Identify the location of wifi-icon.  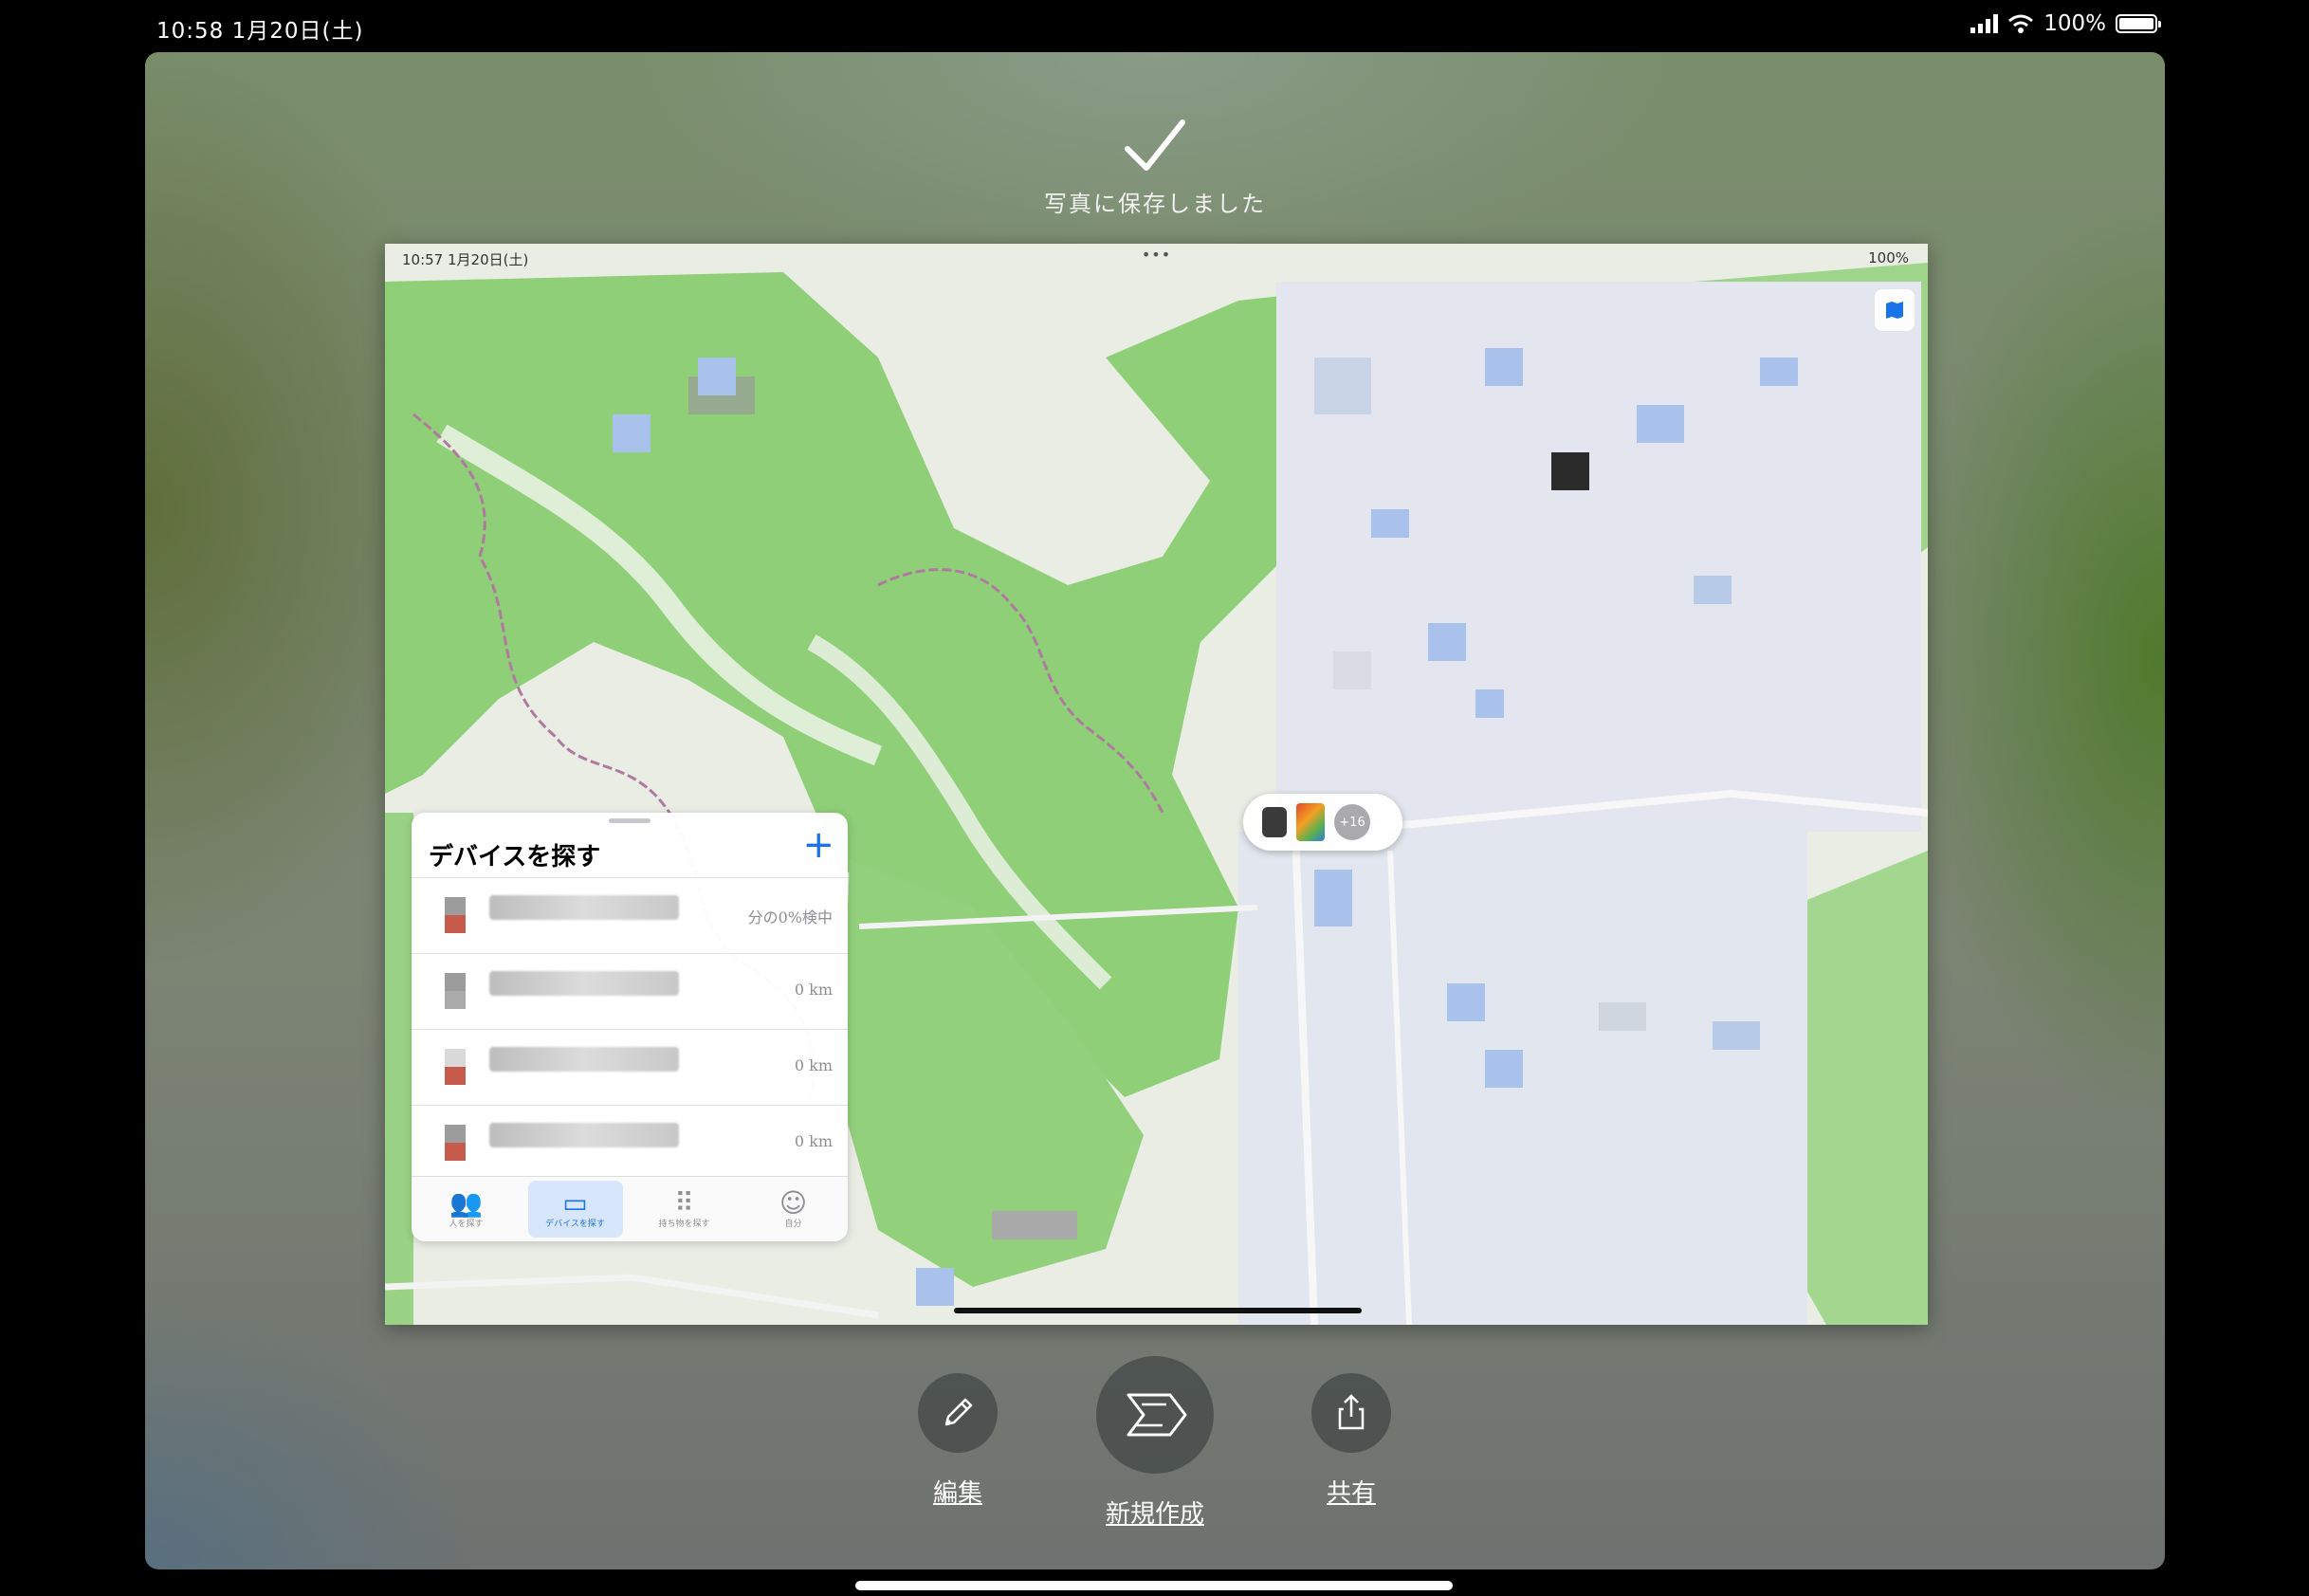
(2021, 23).